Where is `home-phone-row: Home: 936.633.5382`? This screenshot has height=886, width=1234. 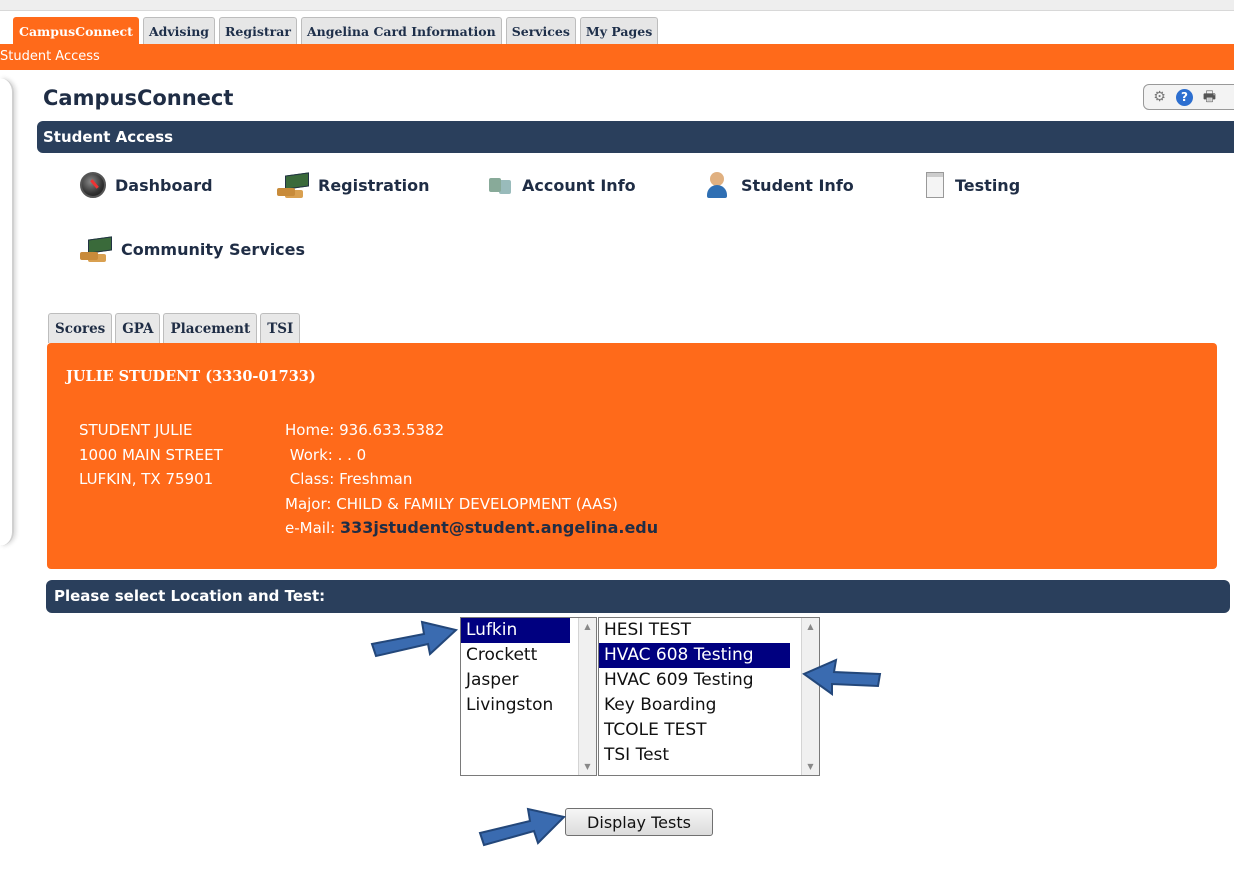 home-phone-row: Home: 936.633.5382 is located at coordinates (471, 430).